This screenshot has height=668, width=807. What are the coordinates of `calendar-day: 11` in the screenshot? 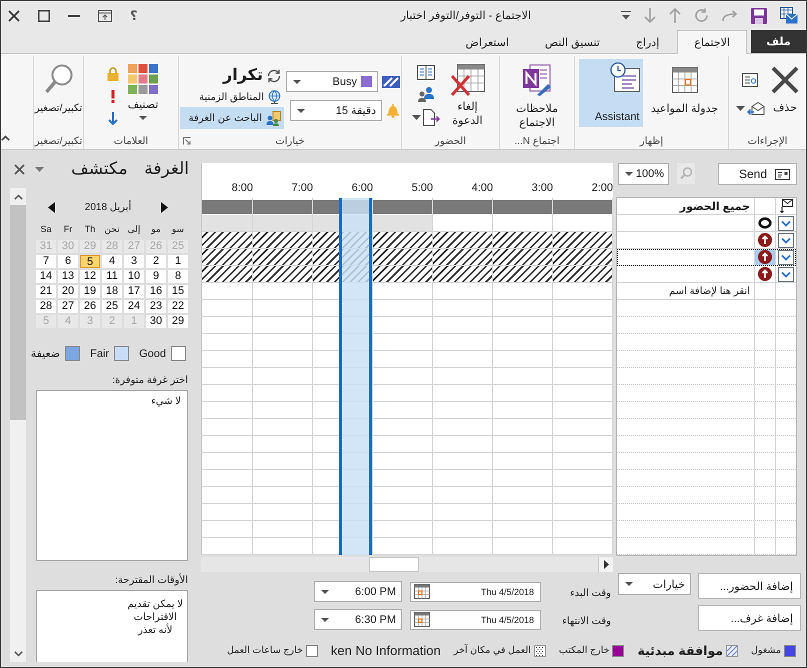 It's located at (112, 276).